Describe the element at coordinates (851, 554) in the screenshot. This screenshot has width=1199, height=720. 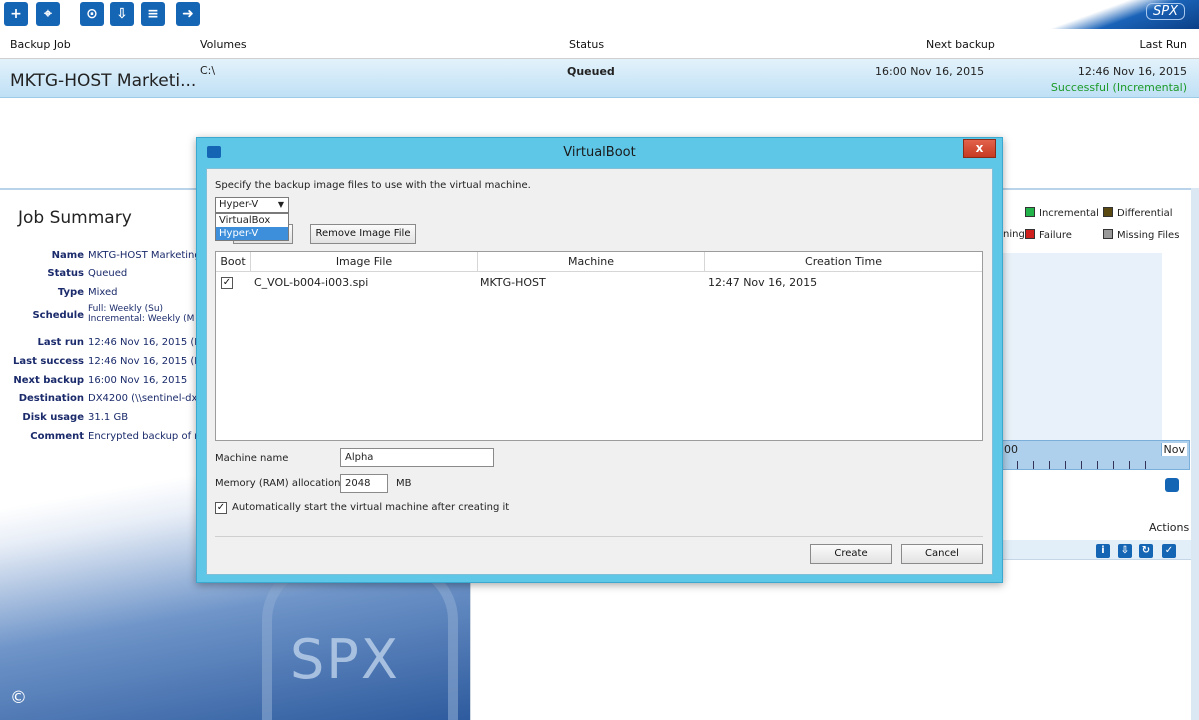
I see `create-button: Create` at that location.